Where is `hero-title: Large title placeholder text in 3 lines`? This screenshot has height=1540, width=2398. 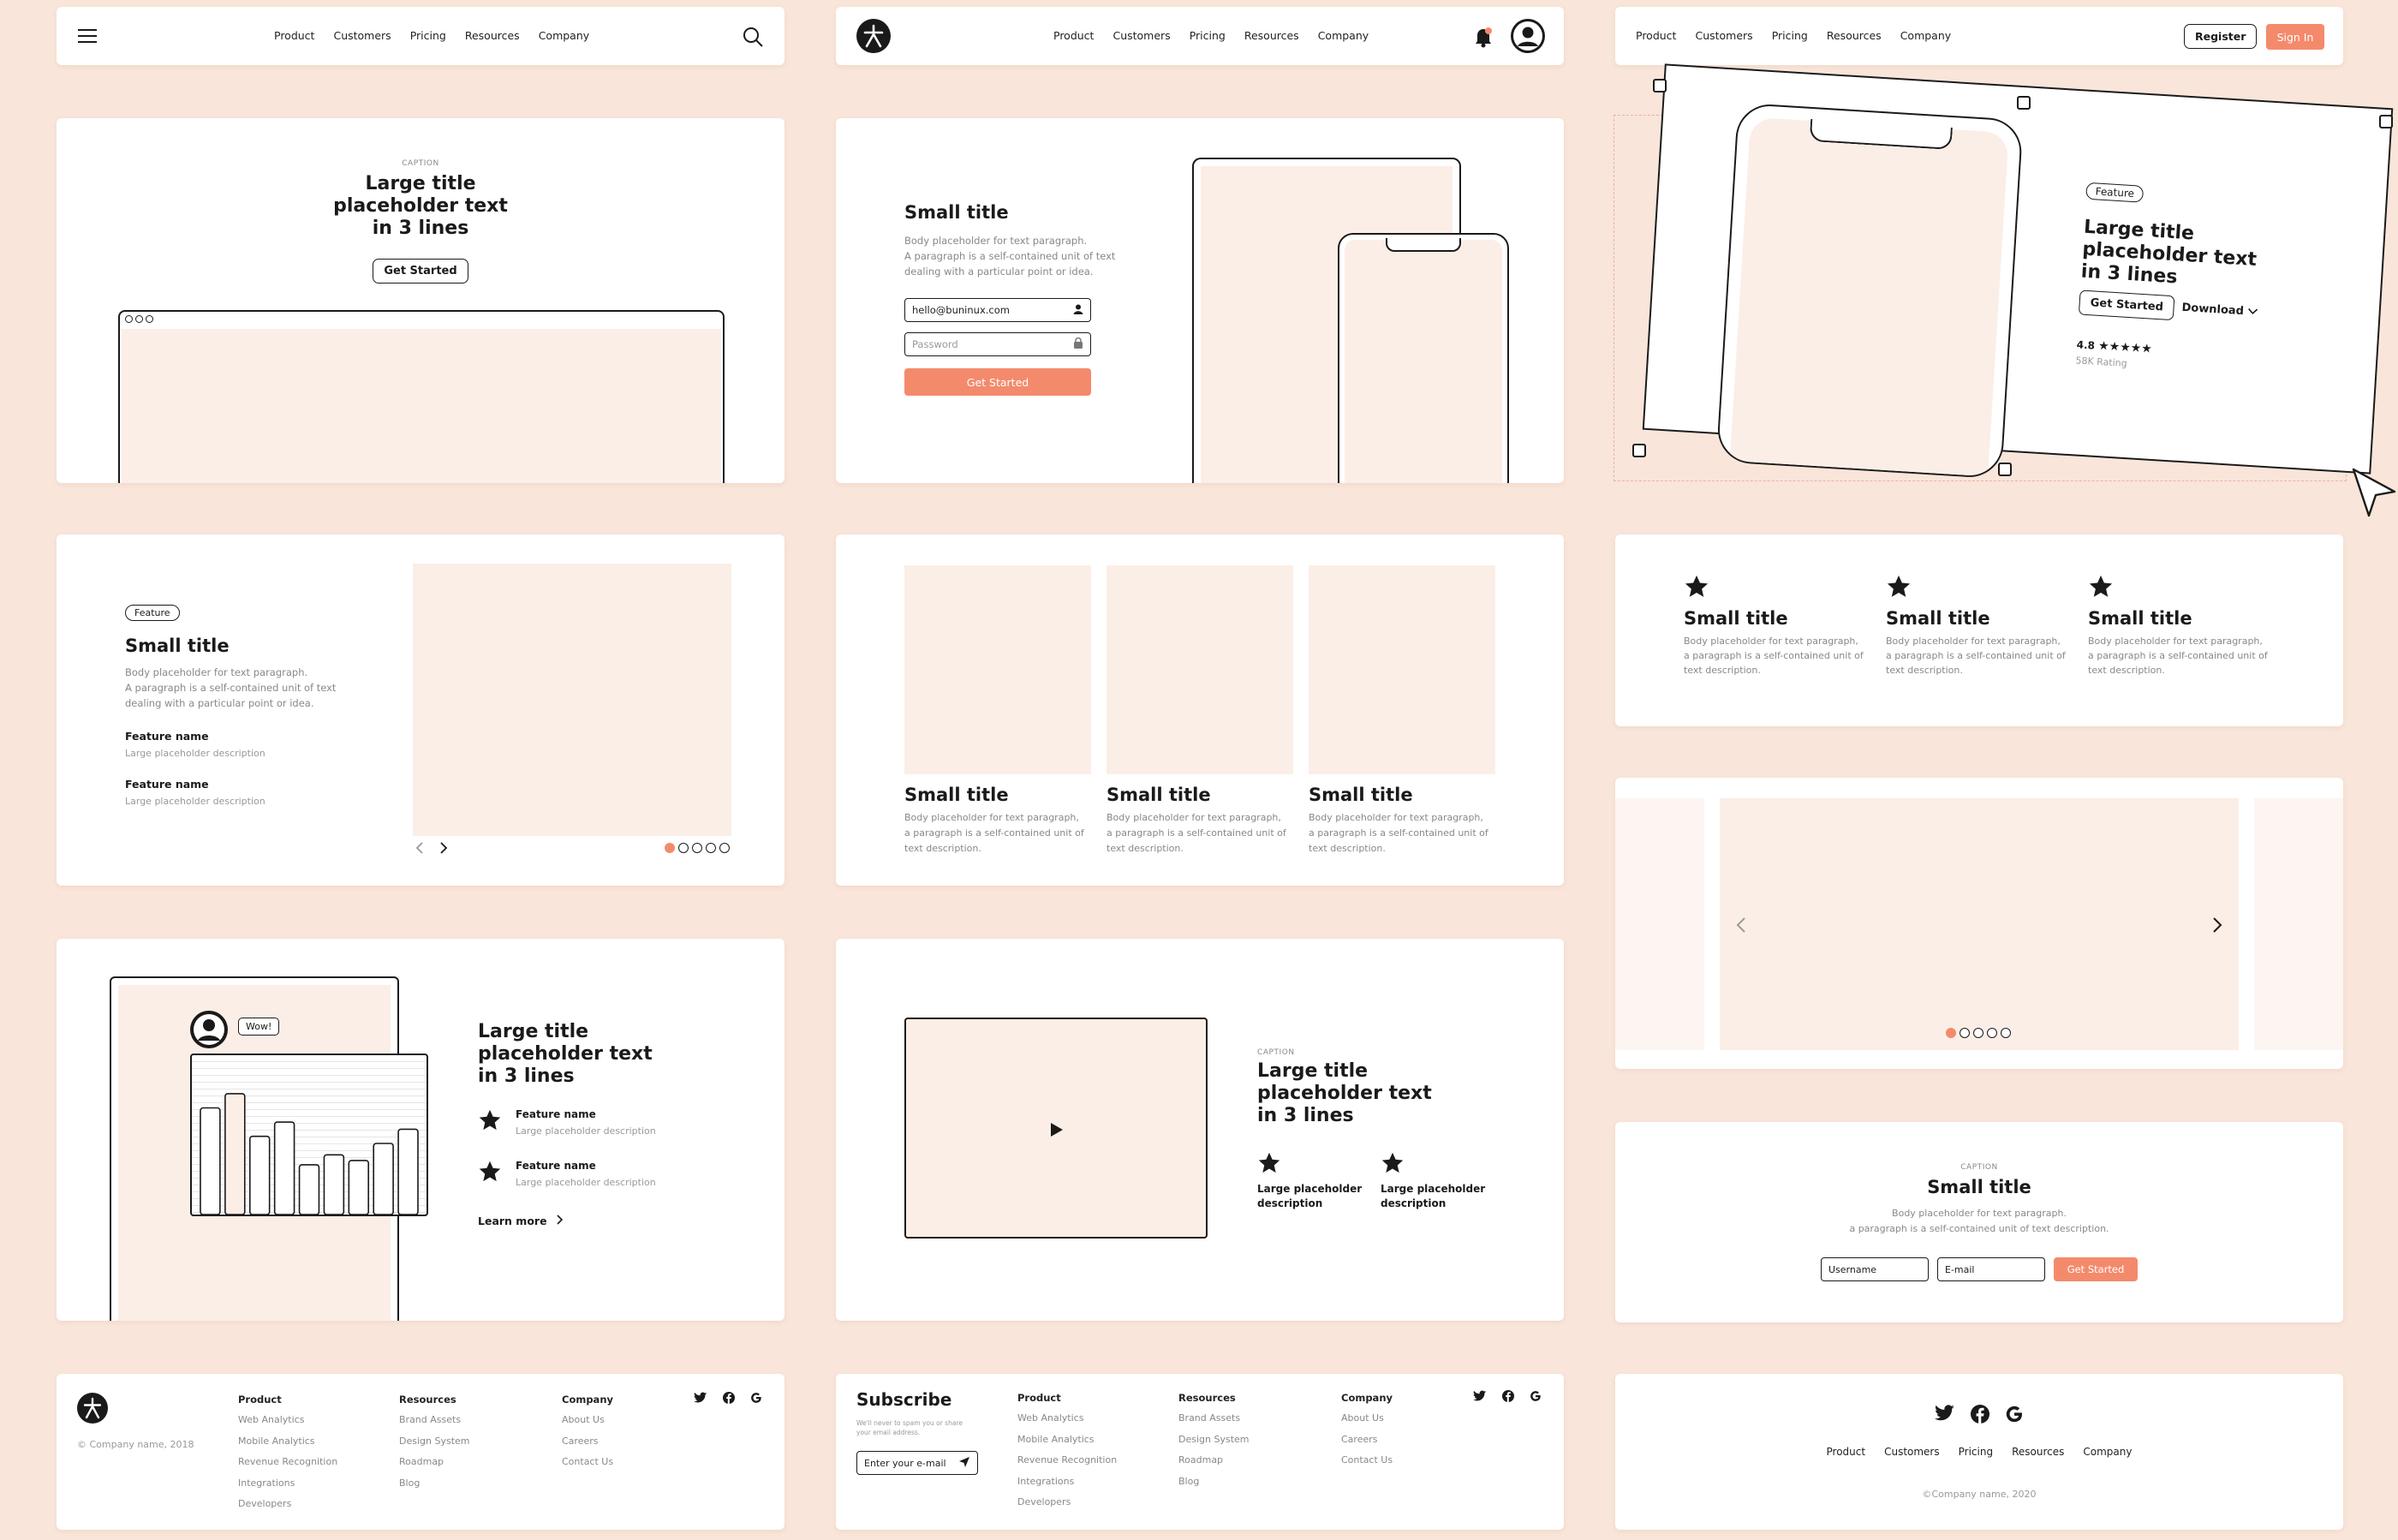
hero-title: Large title placeholder text in 3 lines is located at coordinates (420, 206).